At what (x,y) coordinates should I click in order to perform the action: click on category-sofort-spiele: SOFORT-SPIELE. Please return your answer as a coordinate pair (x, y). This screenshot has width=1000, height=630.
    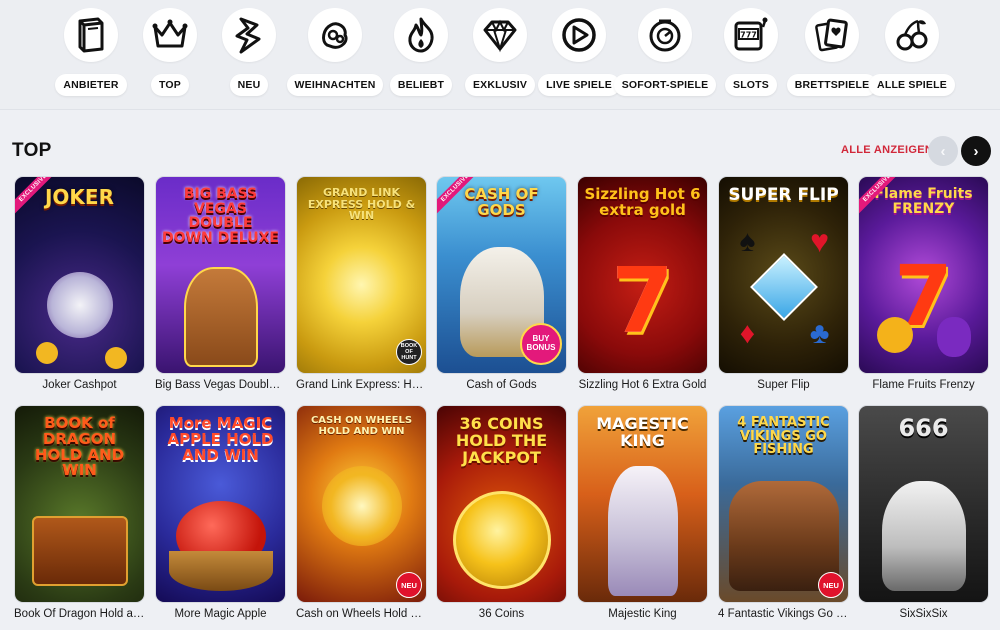
    Looking at the image, I should click on (665, 54).